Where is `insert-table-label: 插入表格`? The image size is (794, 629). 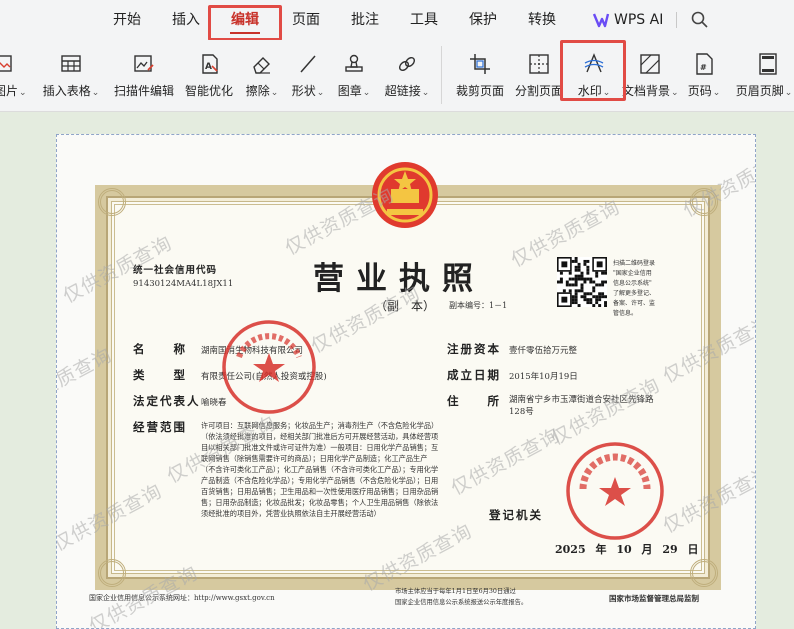 insert-table-label: 插入表格 is located at coordinates (66, 91).